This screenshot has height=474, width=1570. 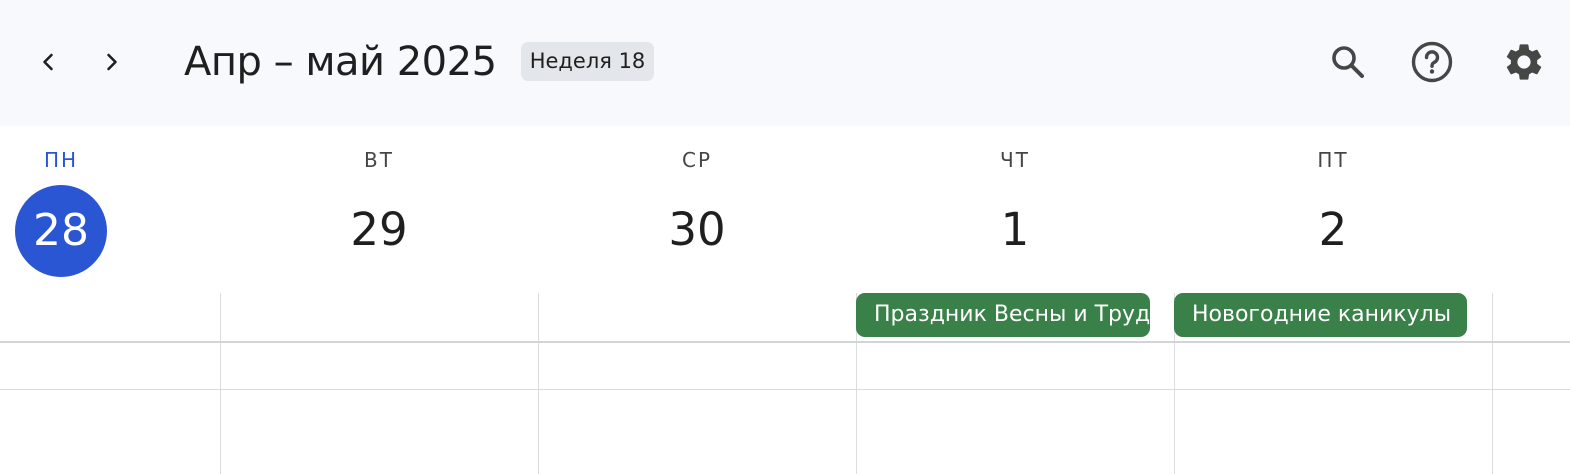 What do you see at coordinates (379, 160) in the screenshot?
I see `day-of-week-label: ВТ` at bounding box center [379, 160].